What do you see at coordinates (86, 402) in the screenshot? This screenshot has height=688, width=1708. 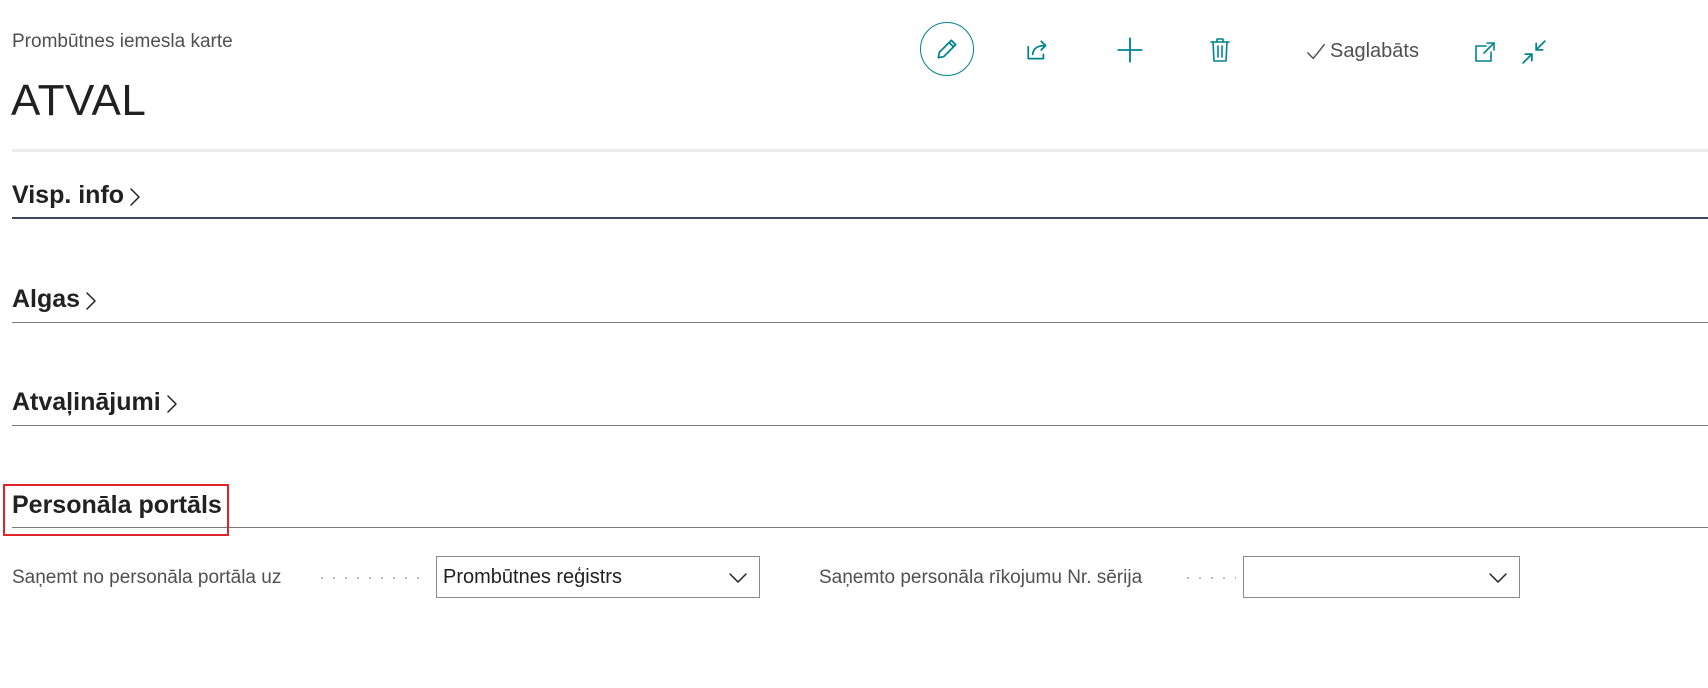 I see `section-vacations-label: Atvaļinājumi` at bounding box center [86, 402].